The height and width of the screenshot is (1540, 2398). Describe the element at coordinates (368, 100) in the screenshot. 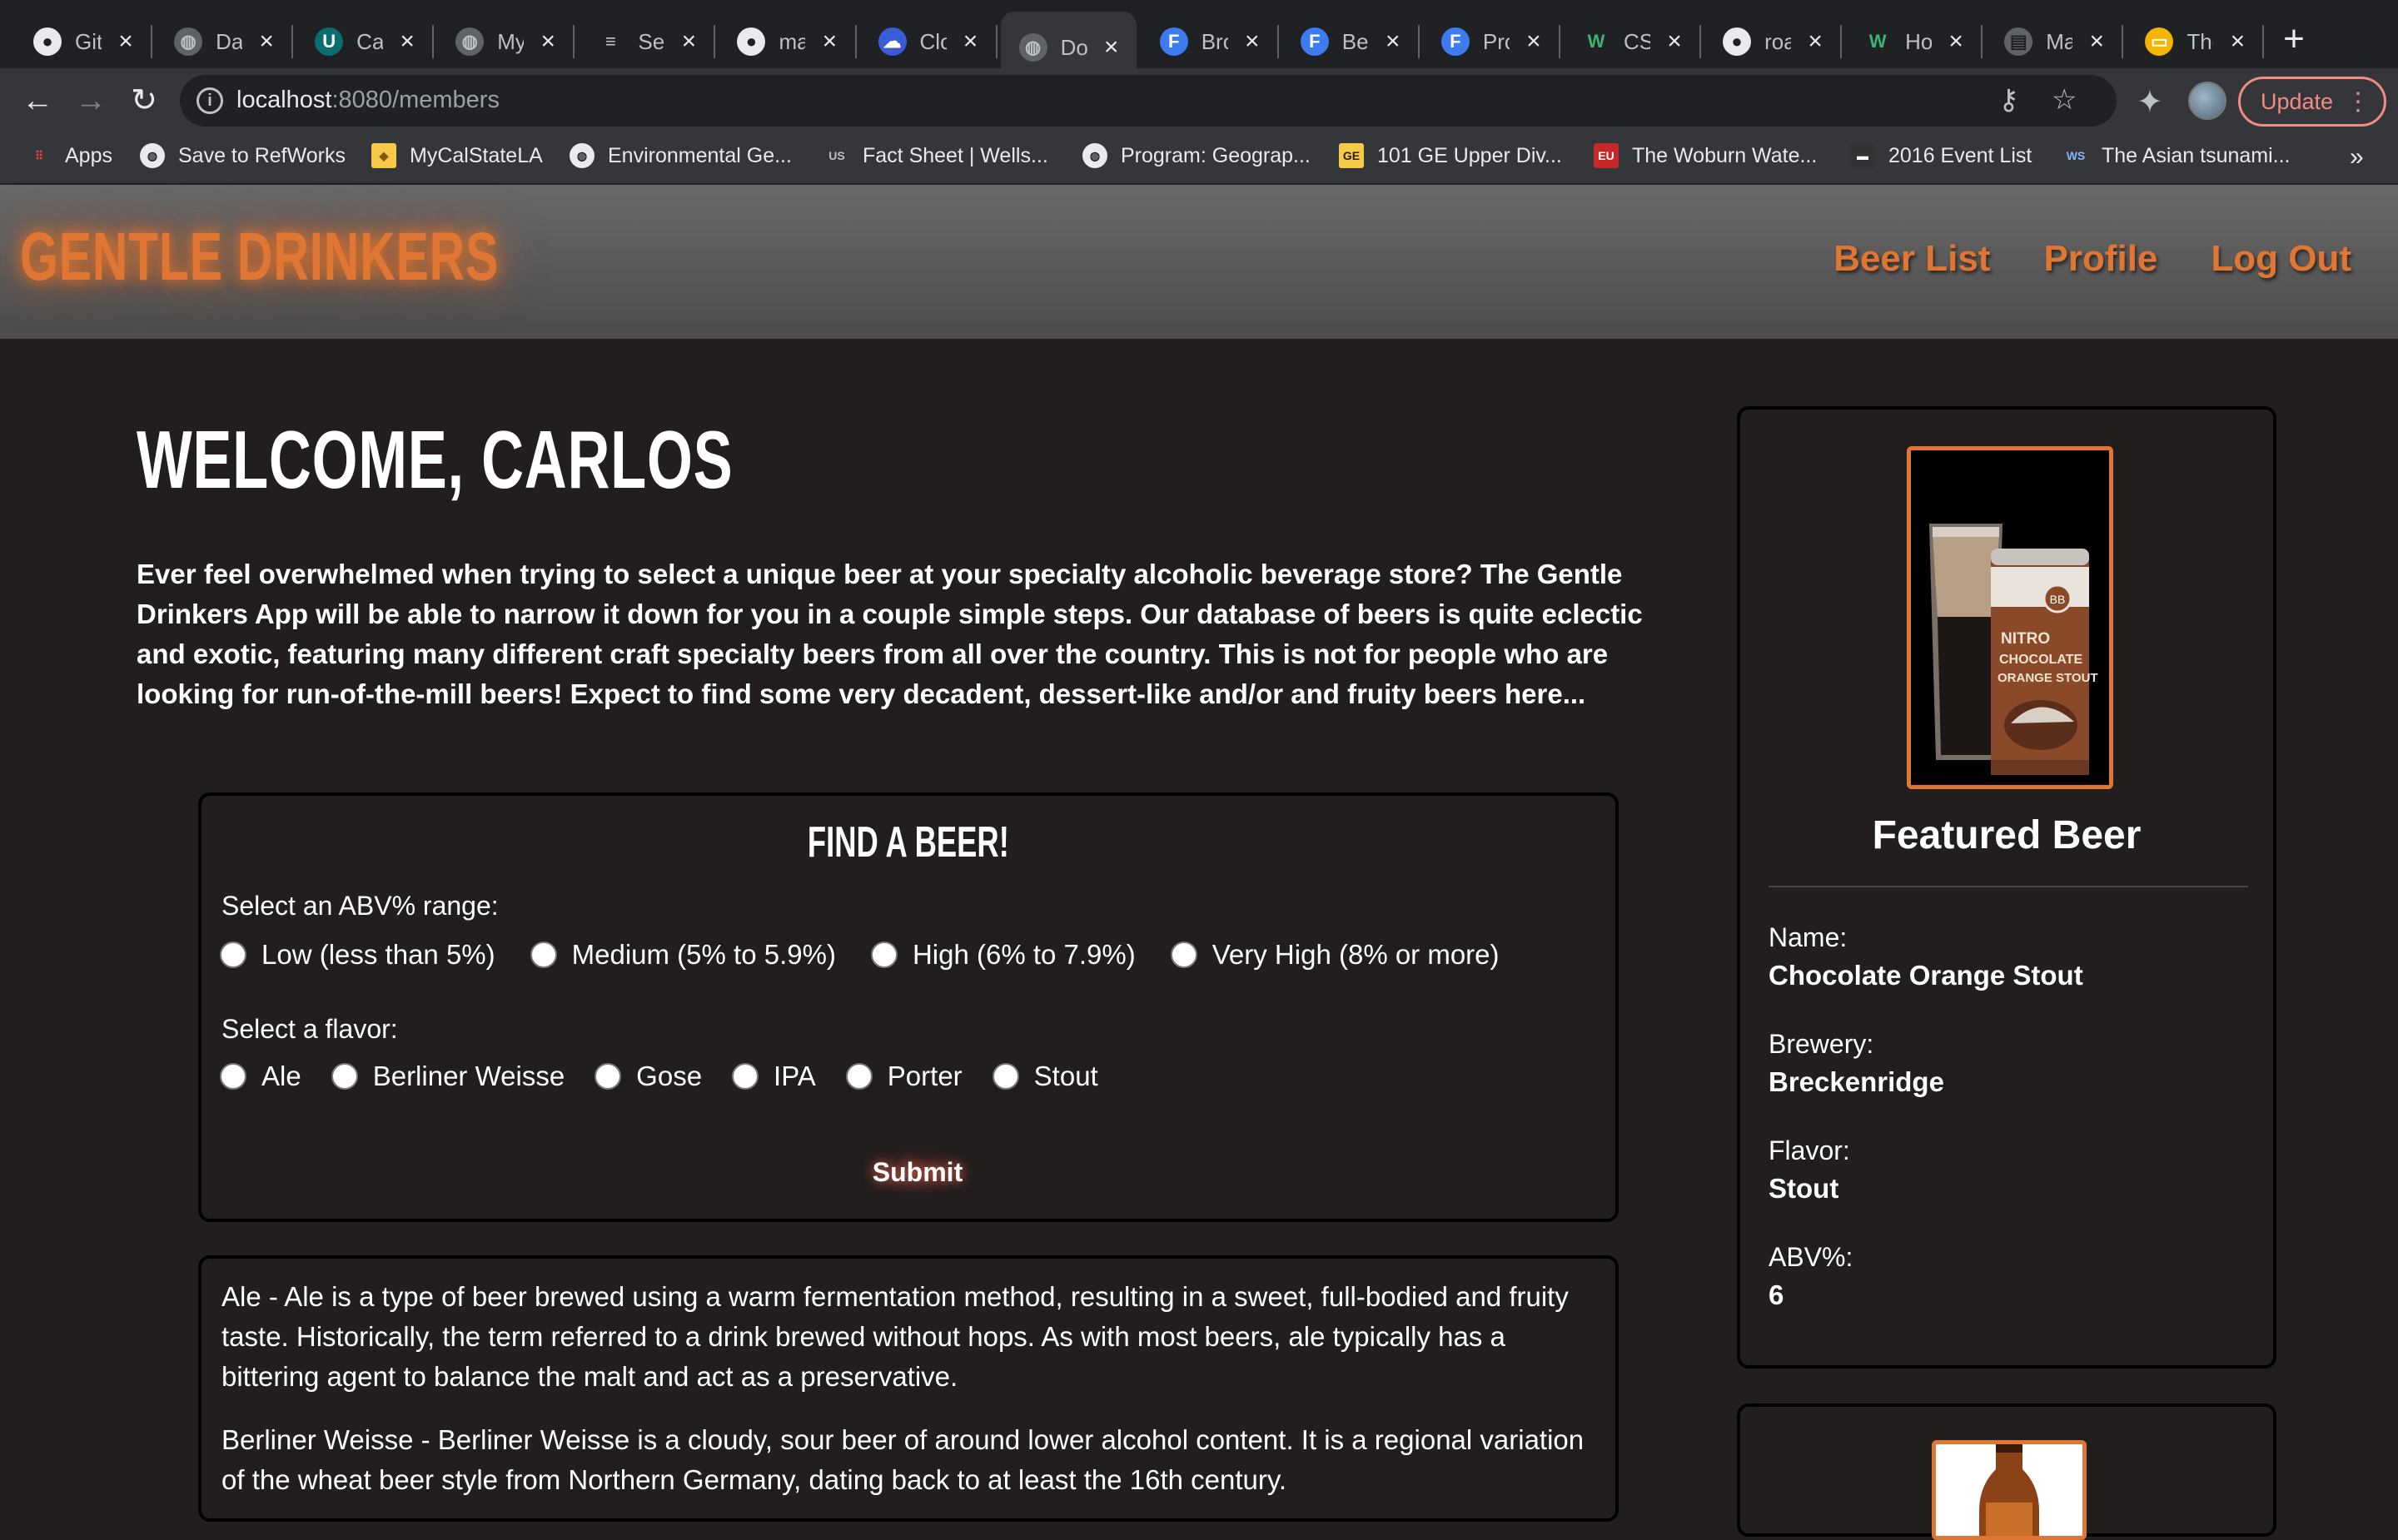

I see `url-text: localhost:8080/members` at that location.